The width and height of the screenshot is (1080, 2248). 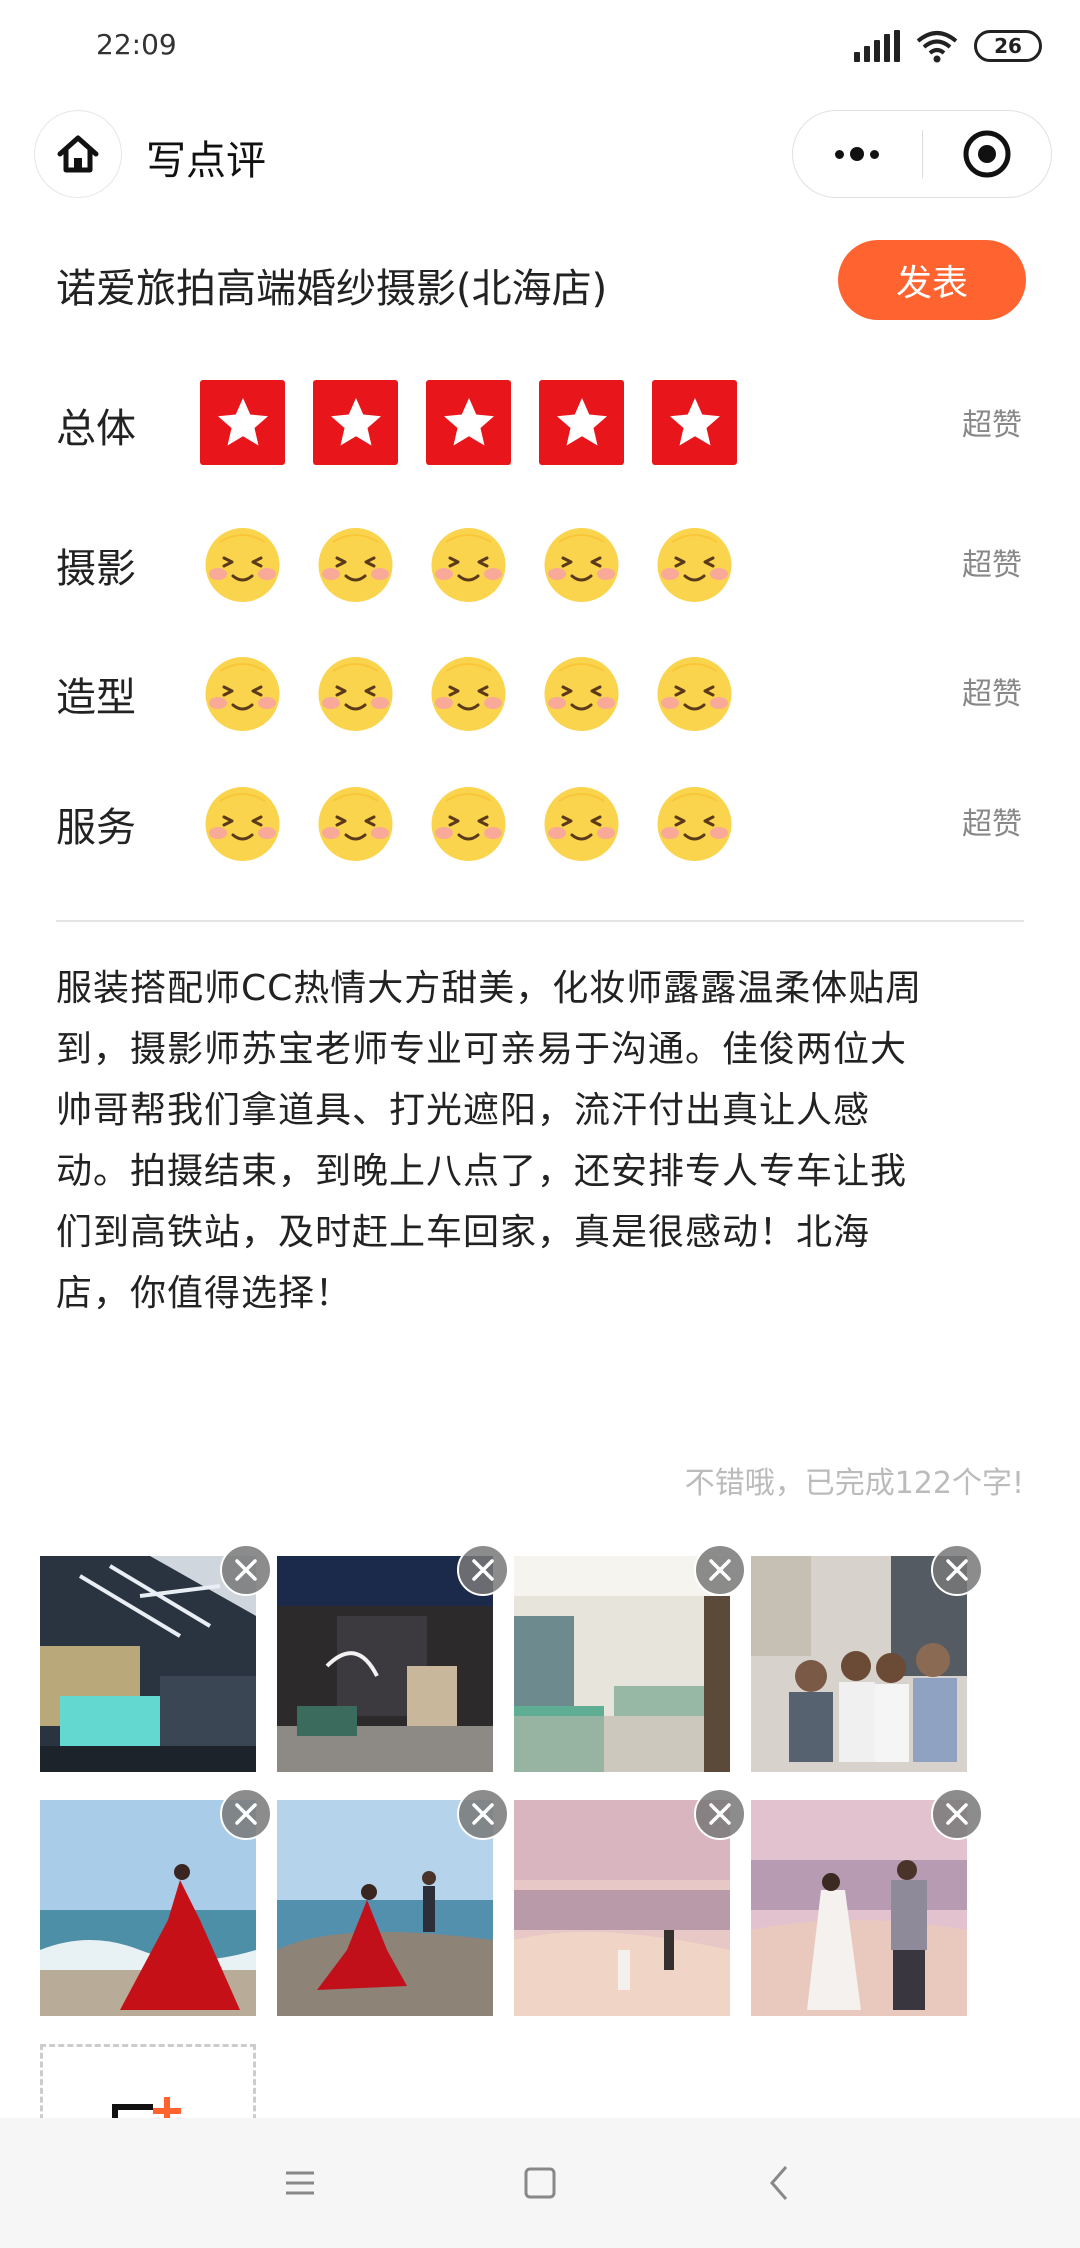 I want to click on menu-nav-button, so click(x=300, y=2183).